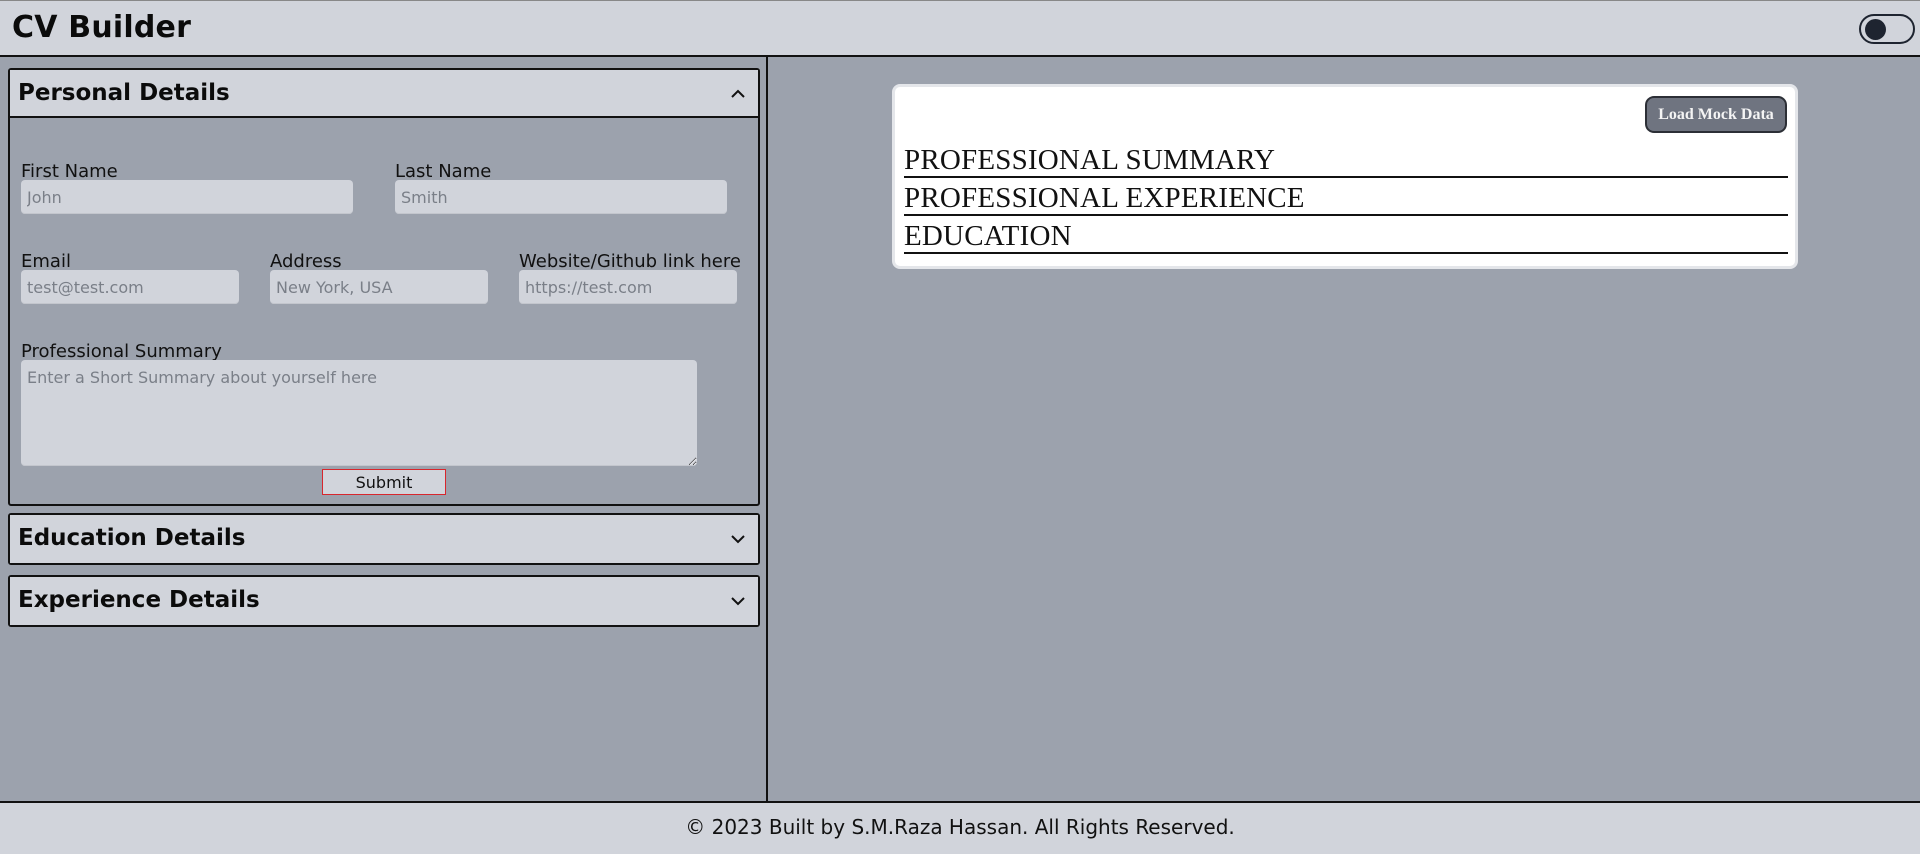 The height and width of the screenshot is (854, 1920). Describe the element at coordinates (1875, 29) in the screenshot. I see `toggle-knob` at that location.